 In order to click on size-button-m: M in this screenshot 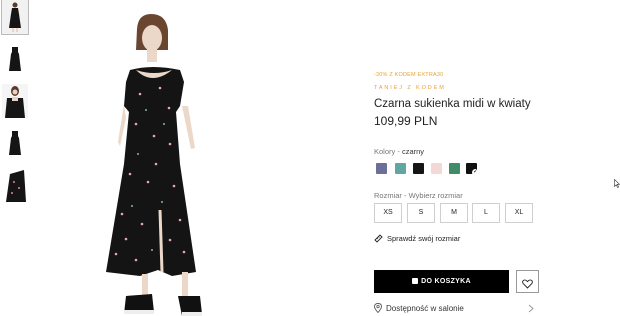, I will do `click(454, 213)`.